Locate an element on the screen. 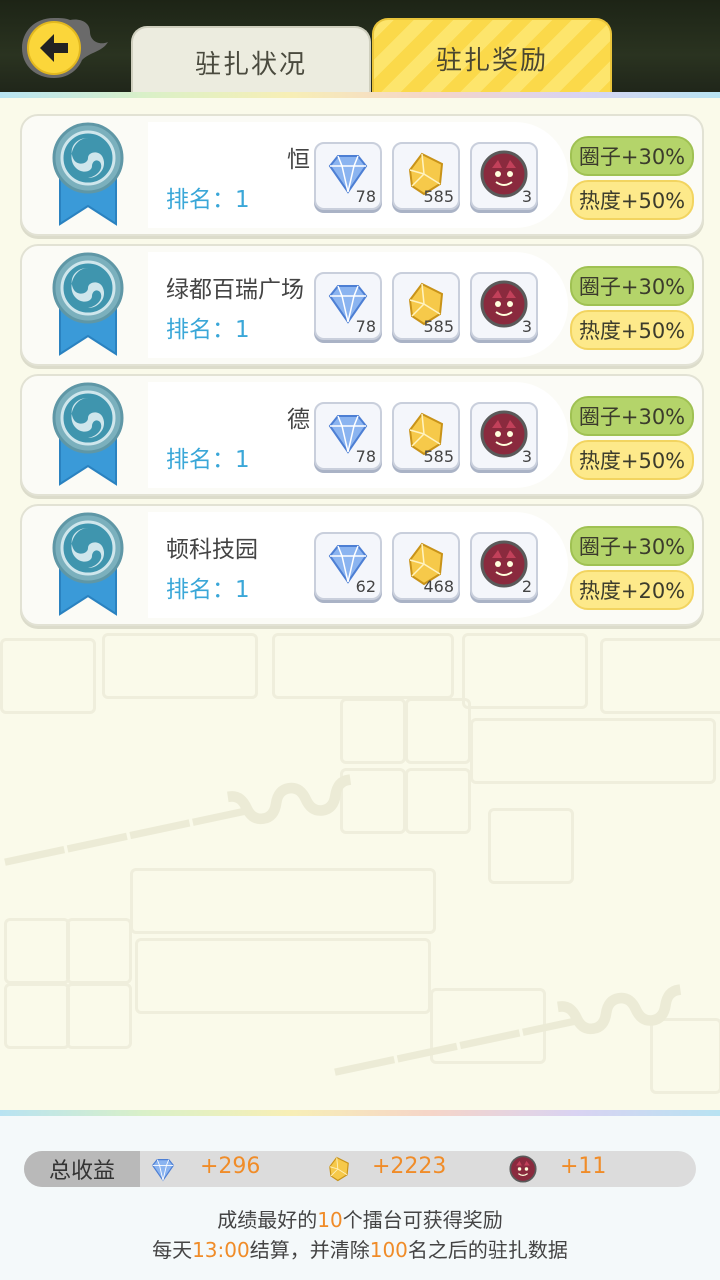  station-card: 顿科技园 排名：1 62 468 2 圈子+30% 热度+20% is located at coordinates (362, 565).